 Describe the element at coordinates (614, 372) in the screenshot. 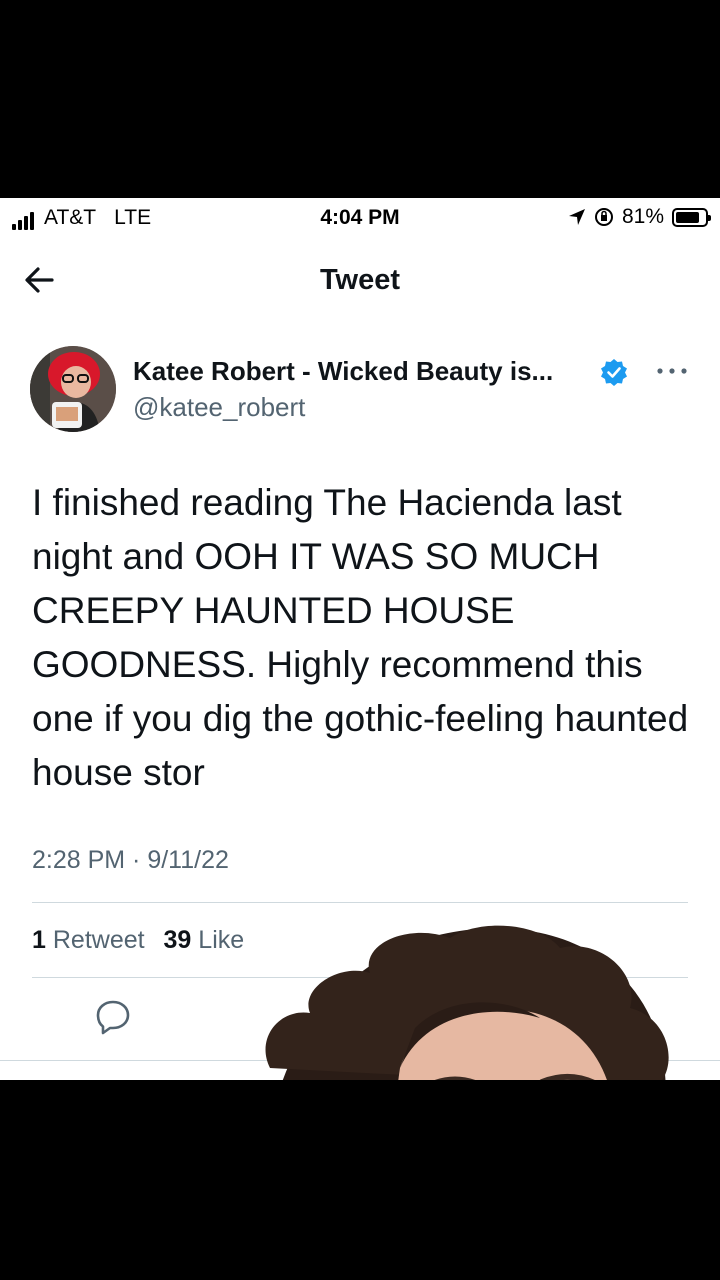

I see `verified-badge-icon` at that location.